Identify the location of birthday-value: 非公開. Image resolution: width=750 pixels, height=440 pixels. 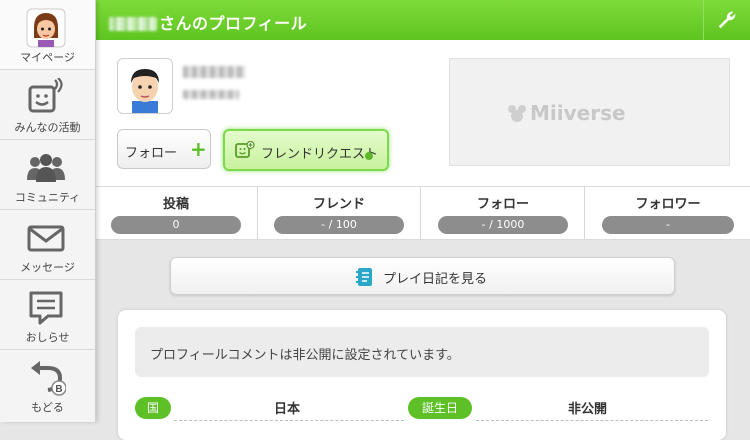
(588, 409).